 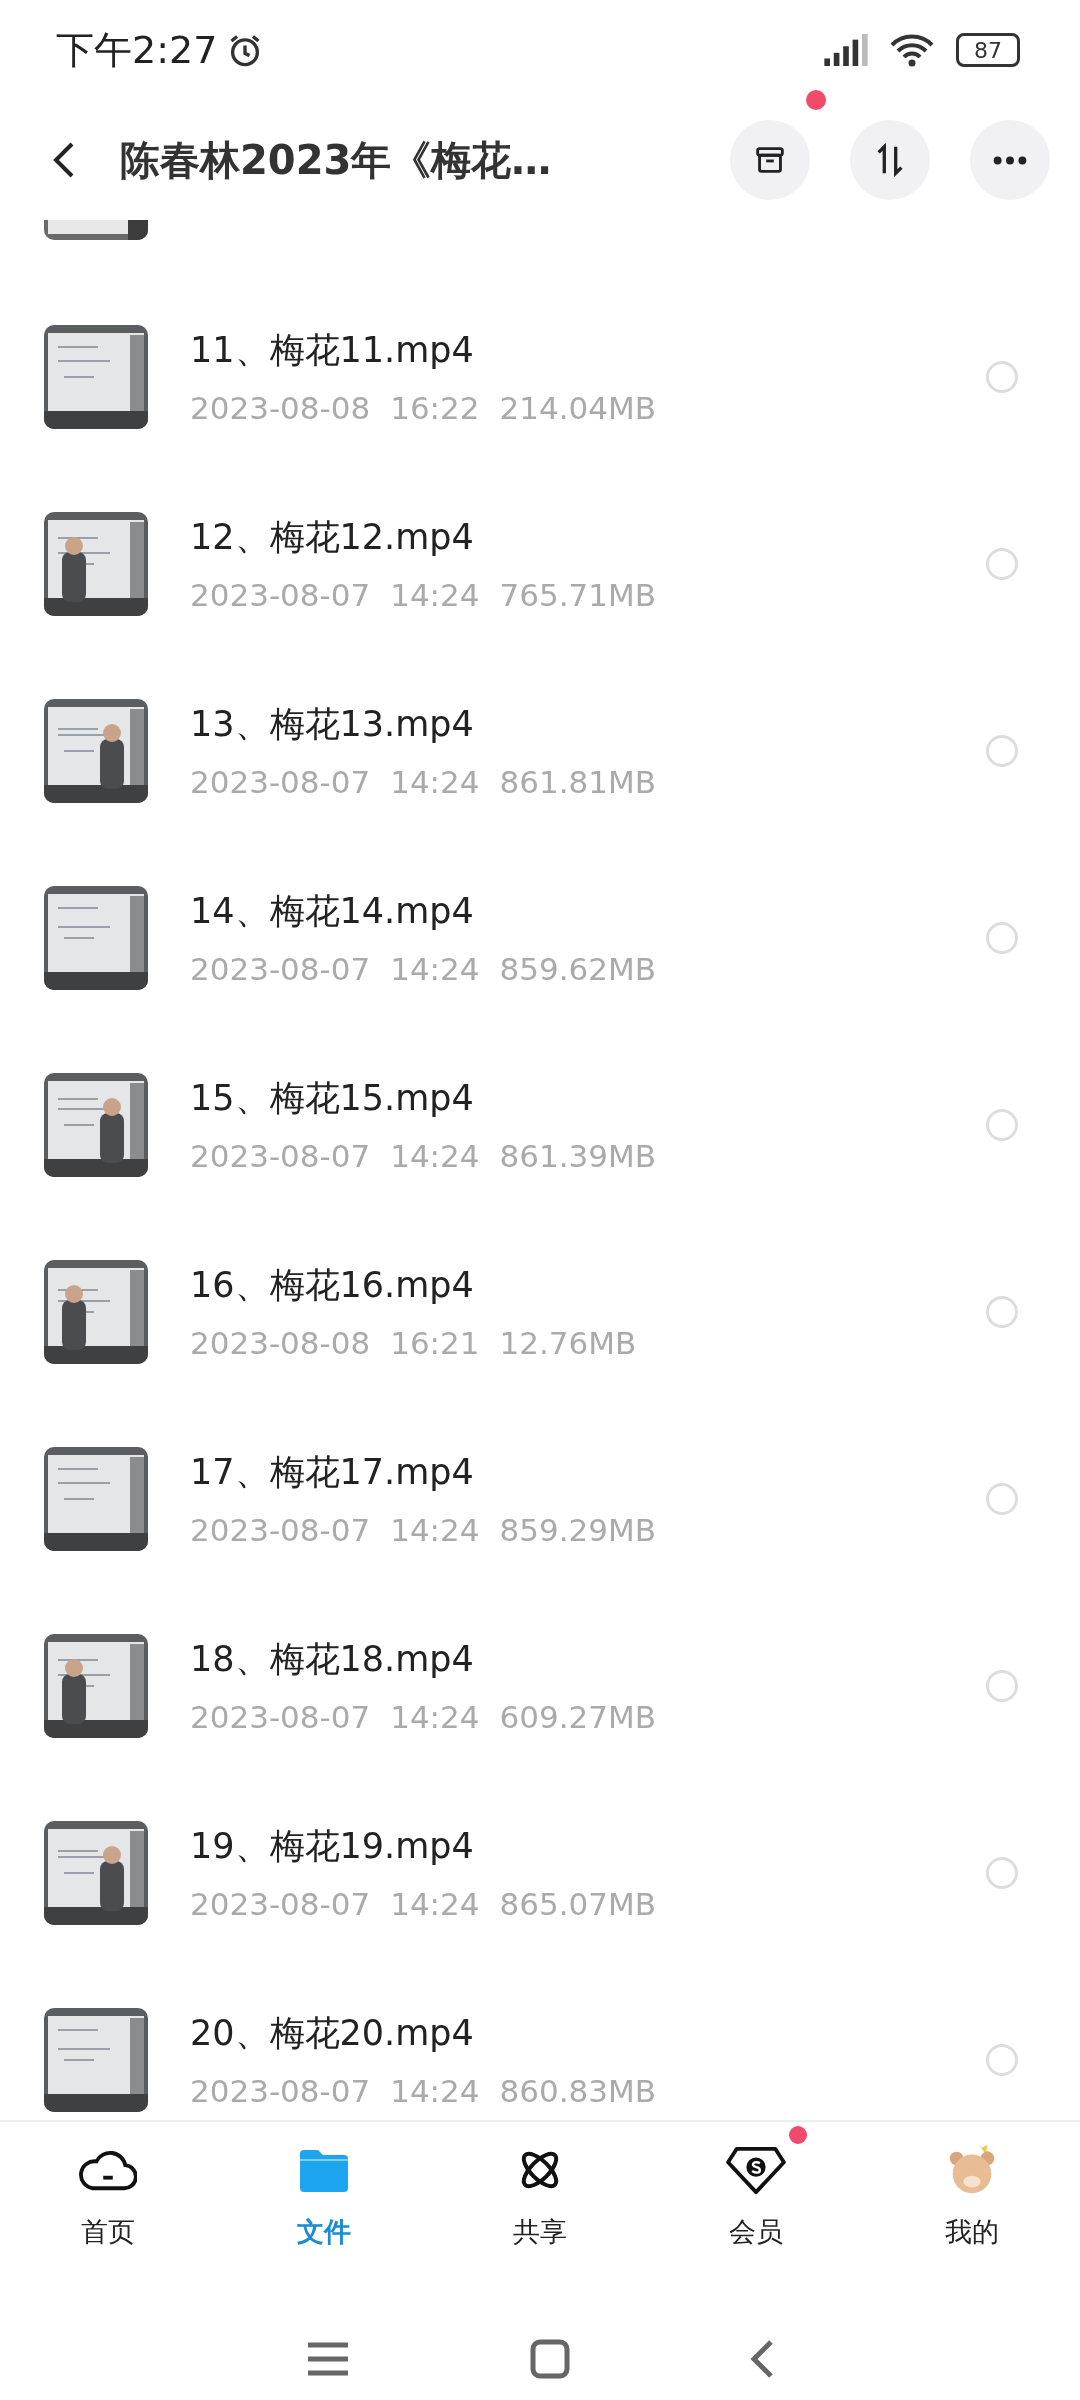 What do you see at coordinates (577, 969) in the screenshot?
I see `file-size: 859.62MB` at bounding box center [577, 969].